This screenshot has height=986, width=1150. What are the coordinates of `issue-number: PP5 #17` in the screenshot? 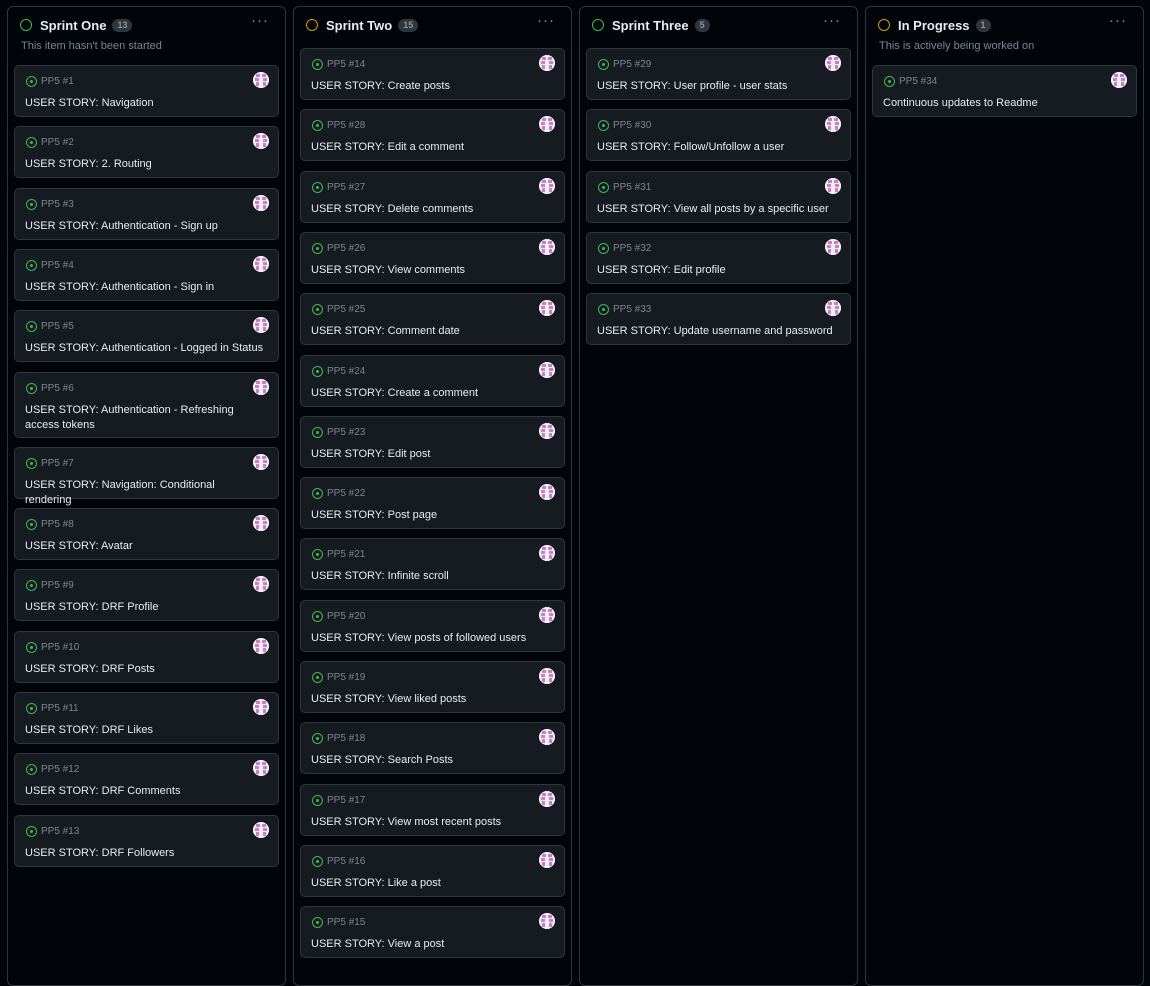 It's located at (346, 801).